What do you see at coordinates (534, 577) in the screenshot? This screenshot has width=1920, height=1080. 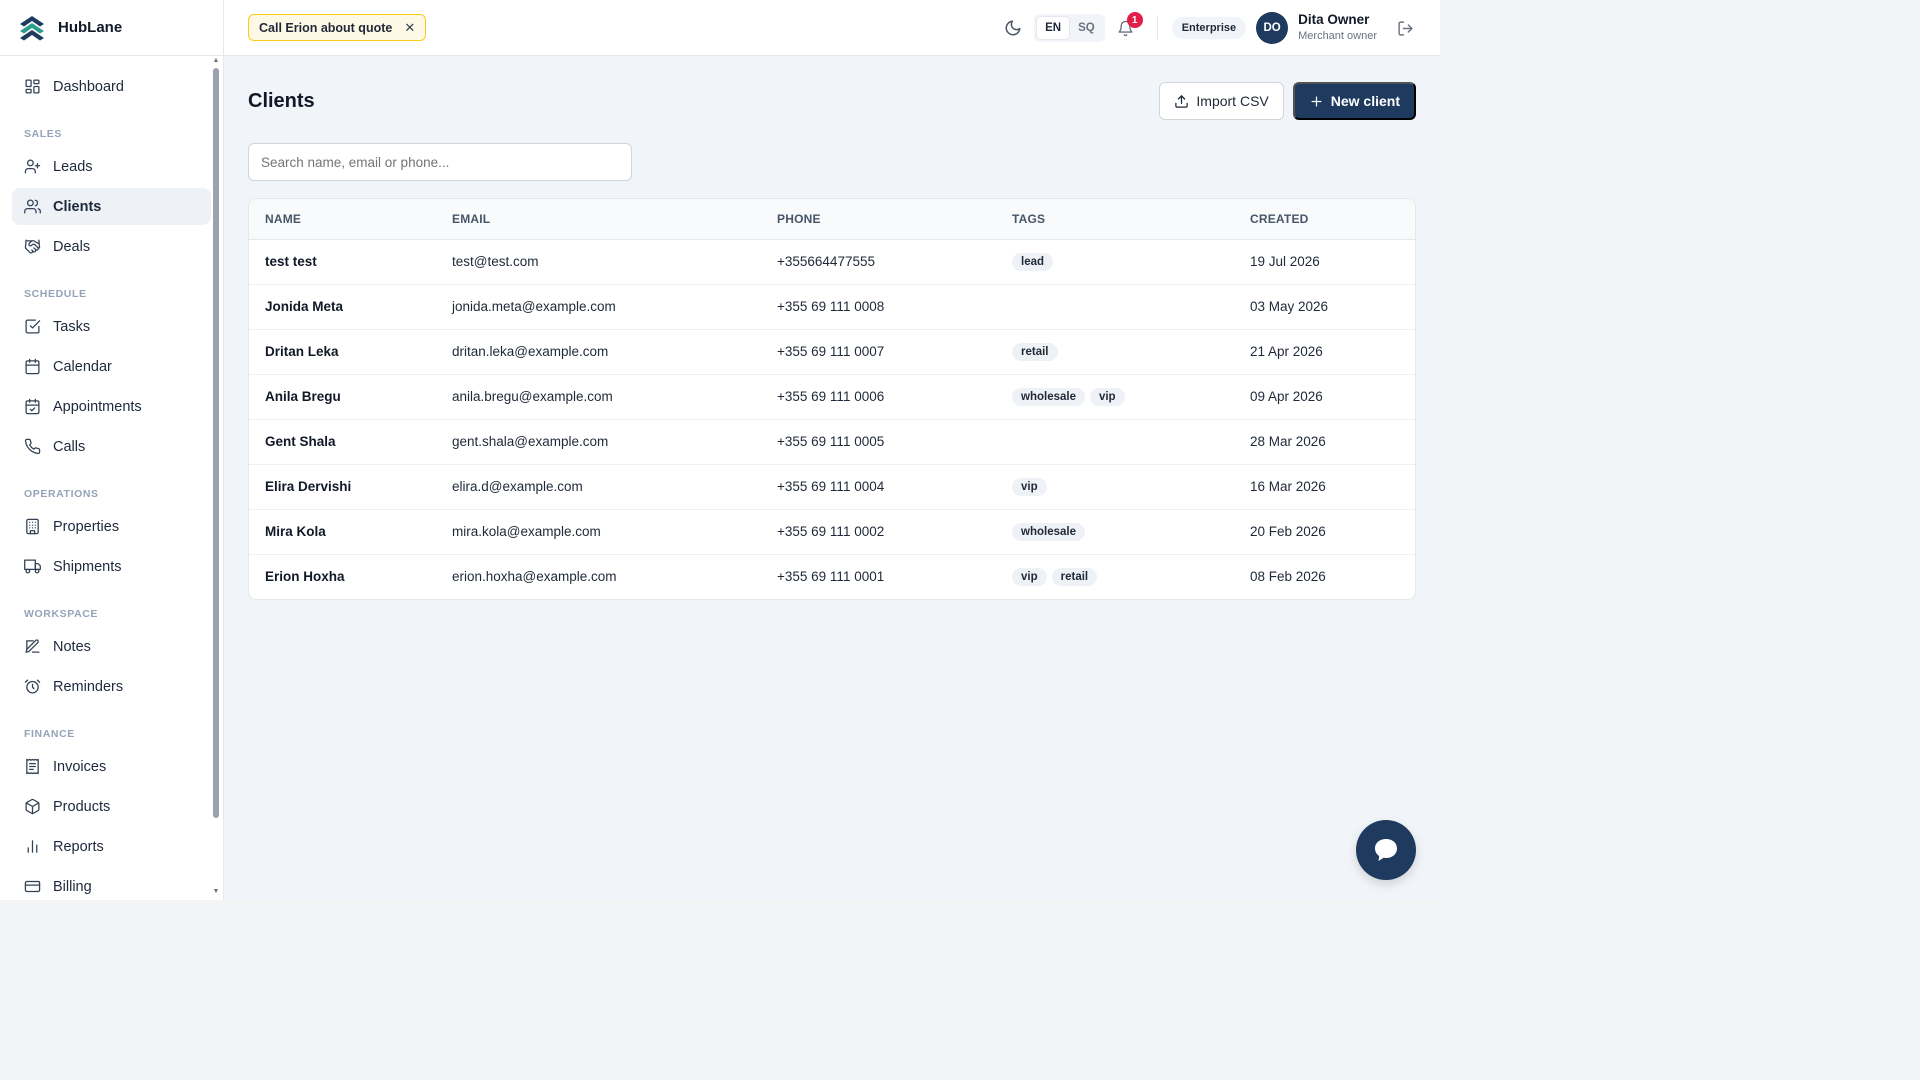 I see `client-email: erion.hoxha@example.com` at bounding box center [534, 577].